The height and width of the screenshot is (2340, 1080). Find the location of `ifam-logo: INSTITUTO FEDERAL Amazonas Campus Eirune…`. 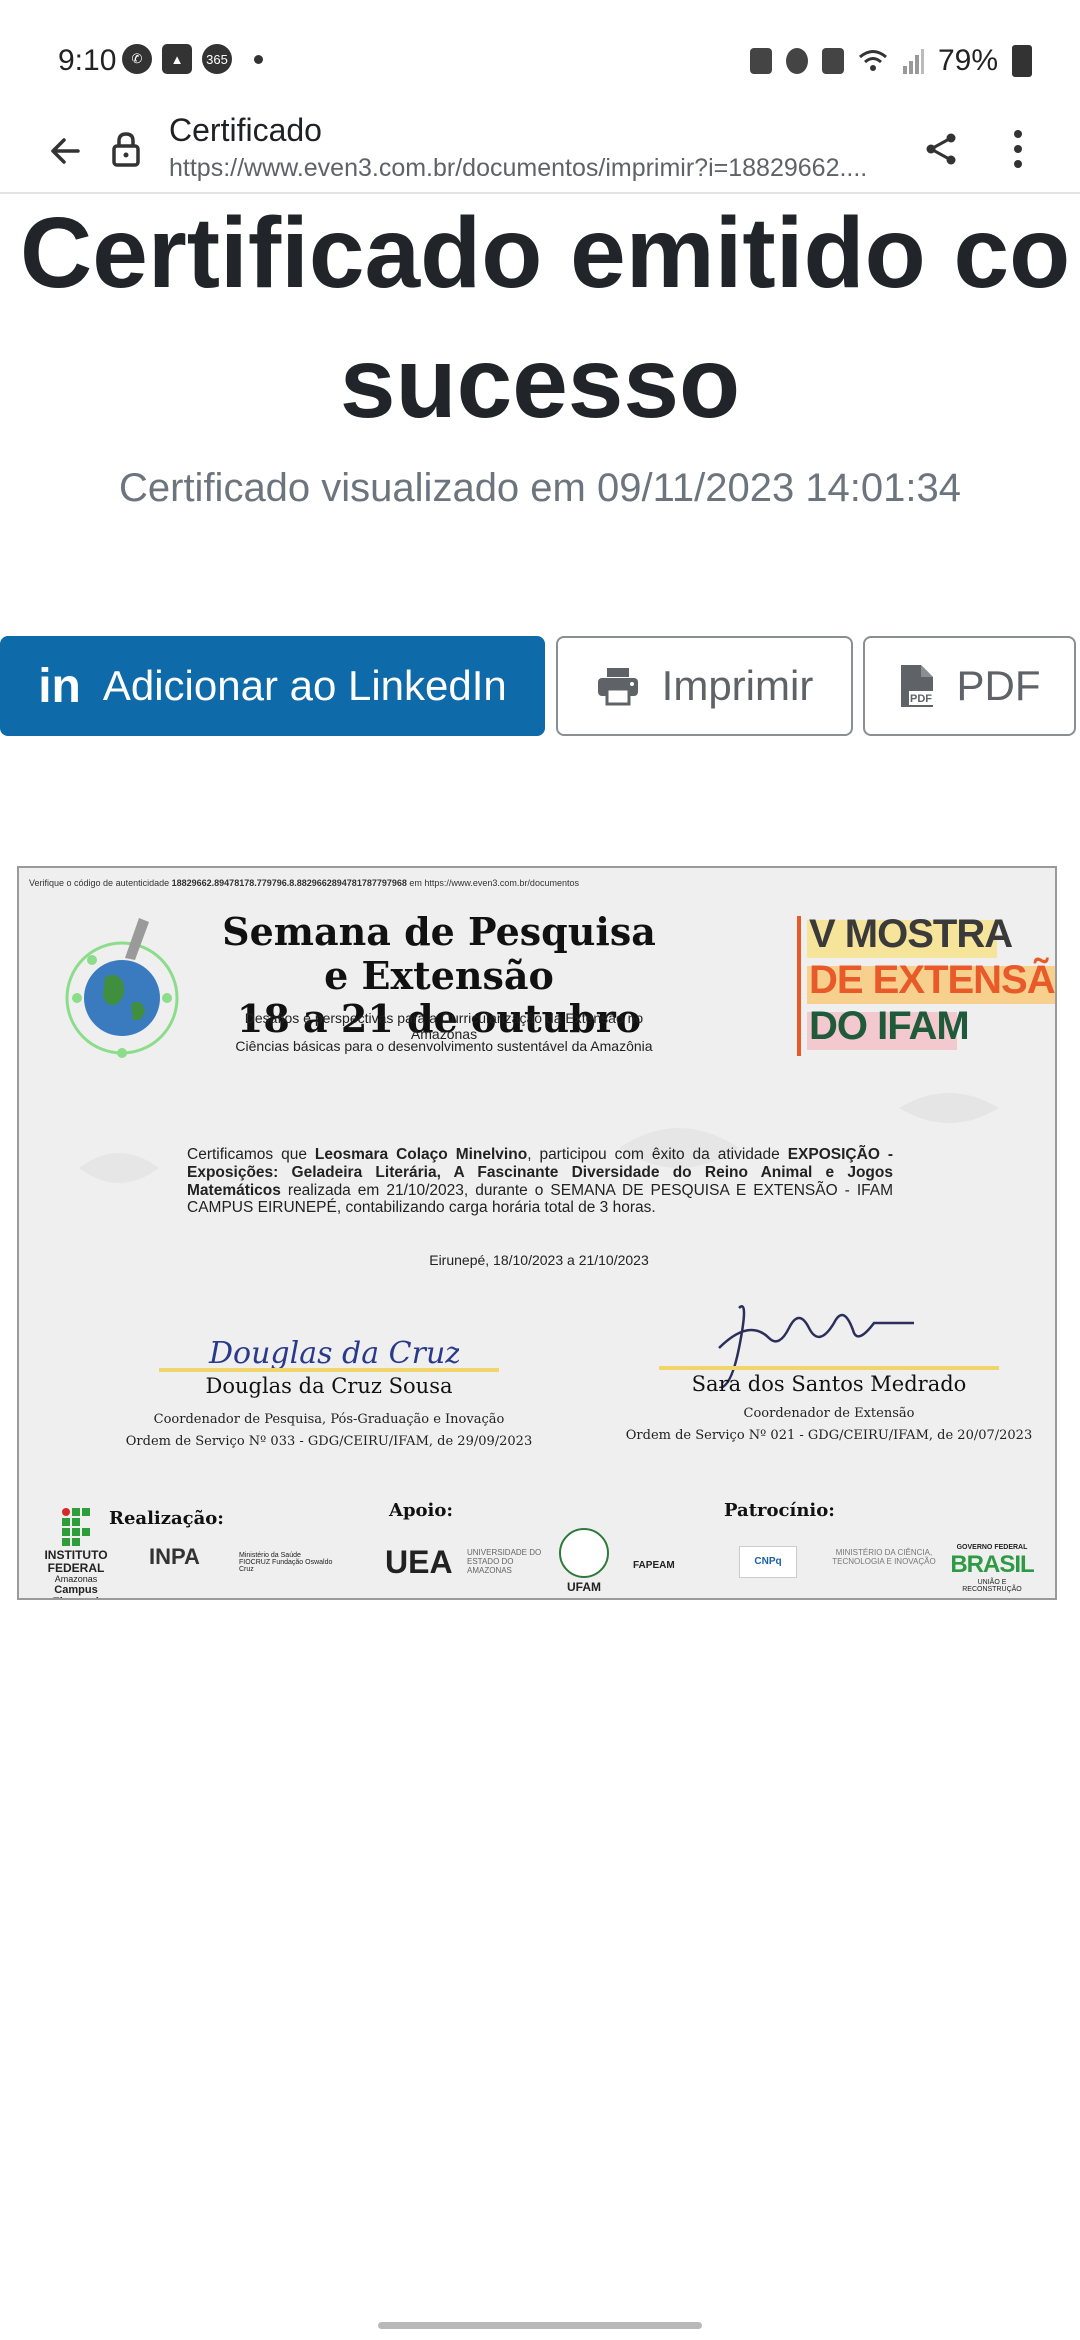

ifam-logo: INSTITUTO FEDERAL Amazonas Campus Eirune… is located at coordinates (76, 1553).